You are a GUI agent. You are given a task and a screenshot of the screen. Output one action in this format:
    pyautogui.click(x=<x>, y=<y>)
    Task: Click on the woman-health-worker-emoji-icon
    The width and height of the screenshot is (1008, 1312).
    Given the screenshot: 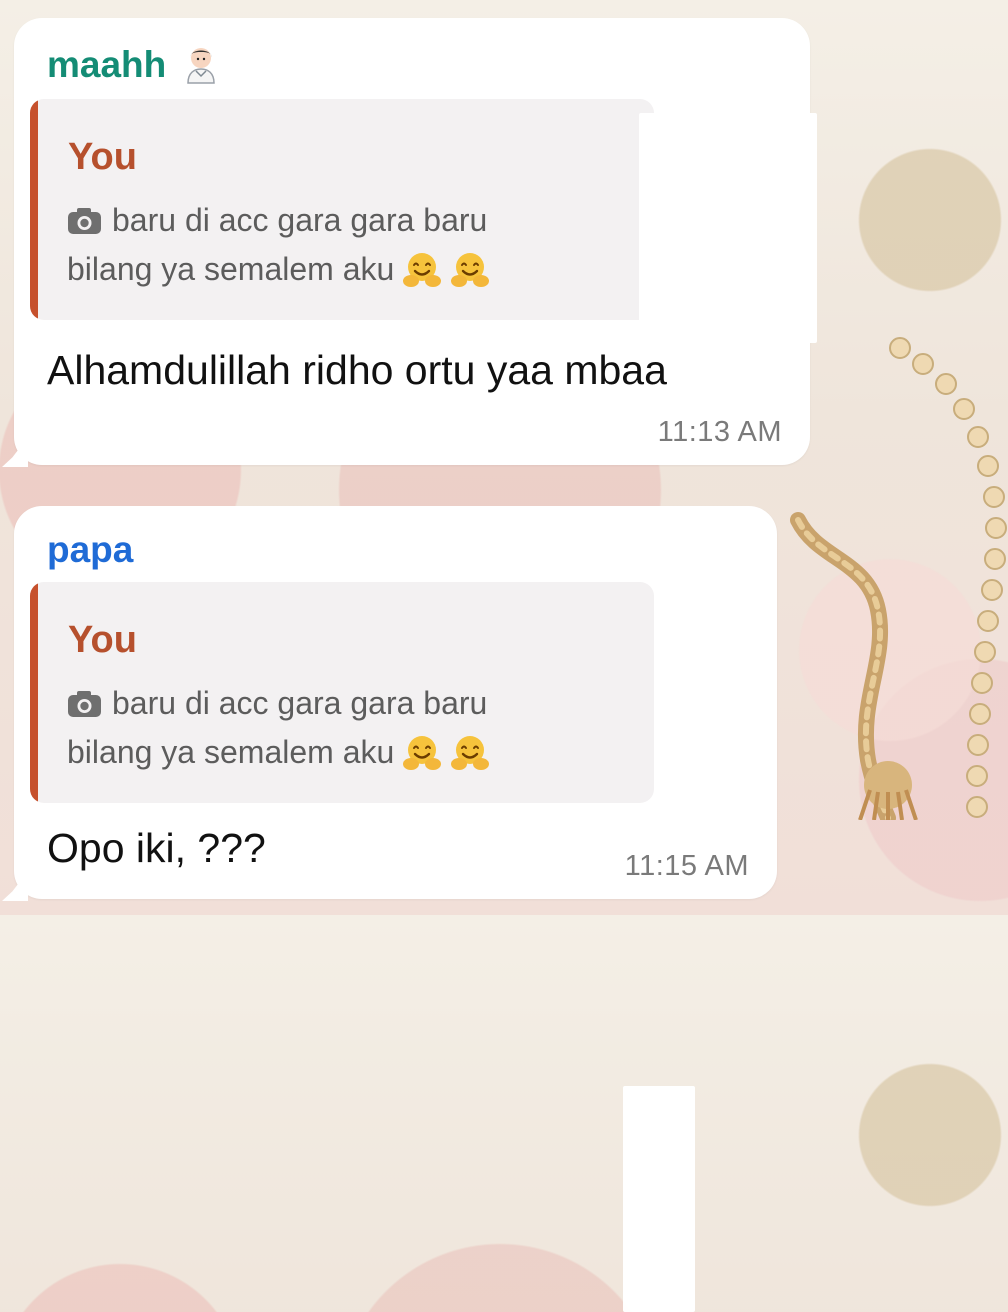 What is the action you would take?
    pyautogui.click(x=201, y=66)
    